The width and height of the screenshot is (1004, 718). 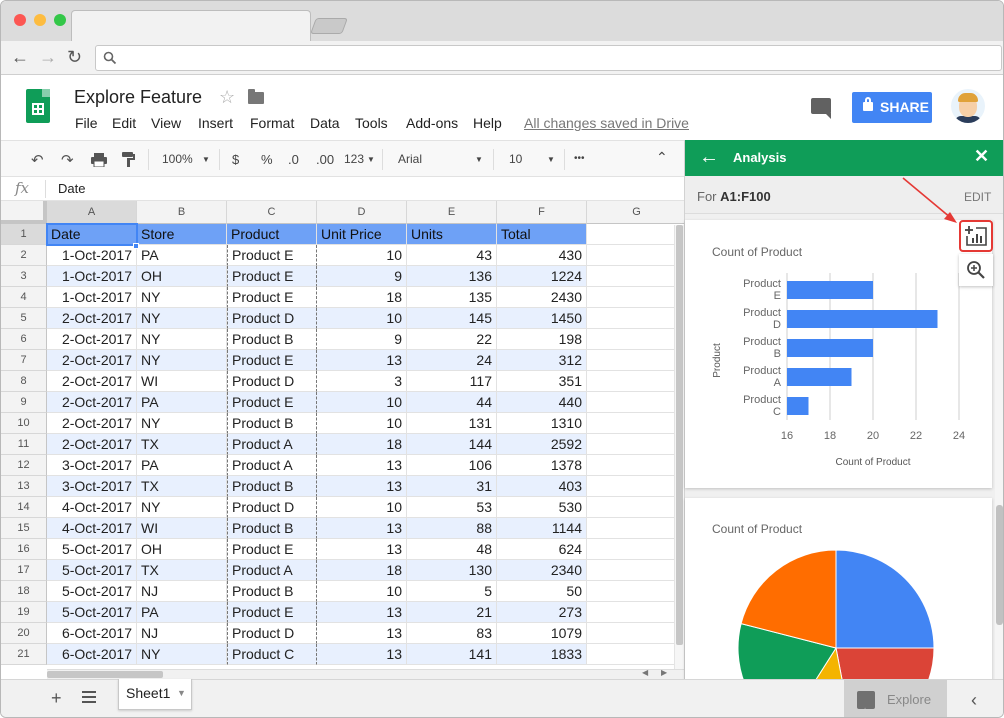 What do you see at coordinates (129, 159) in the screenshot?
I see `paint-format-icon` at bounding box center [129, 159].